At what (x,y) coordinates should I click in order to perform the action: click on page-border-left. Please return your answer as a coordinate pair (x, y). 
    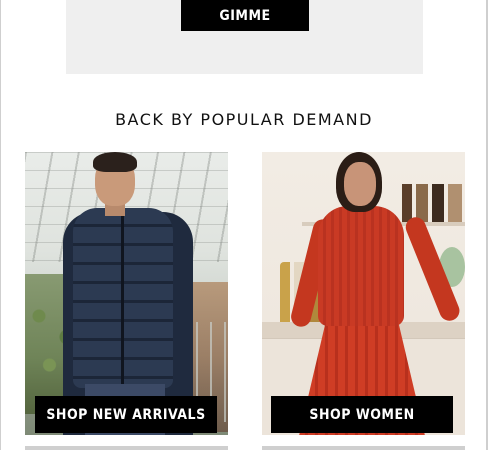
    Looking at the image, I should click on (0, 225).